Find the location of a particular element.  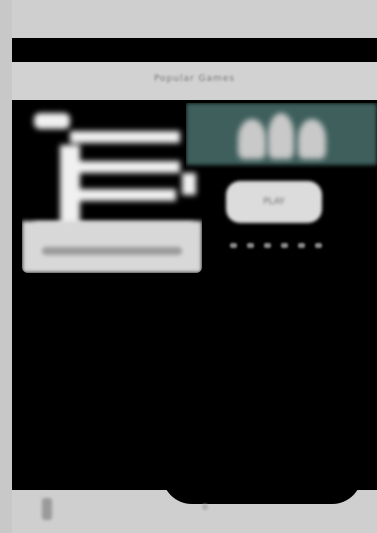

play-button-label: PLAY is located at coordinates (274, 202).